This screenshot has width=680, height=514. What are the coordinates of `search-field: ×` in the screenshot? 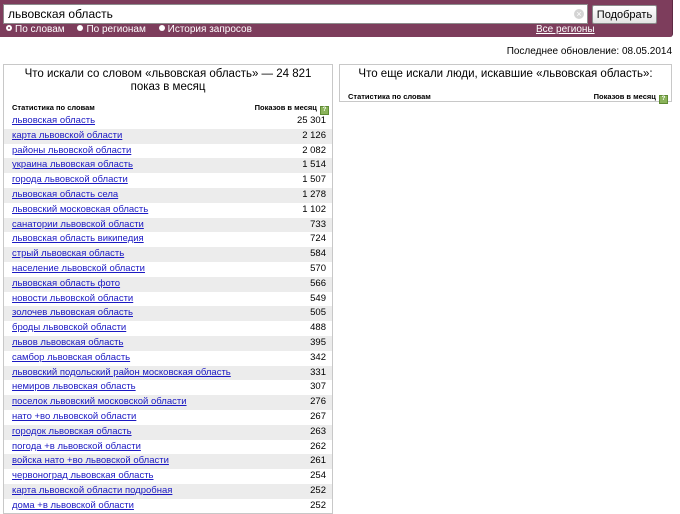 It's located at (295, 14).